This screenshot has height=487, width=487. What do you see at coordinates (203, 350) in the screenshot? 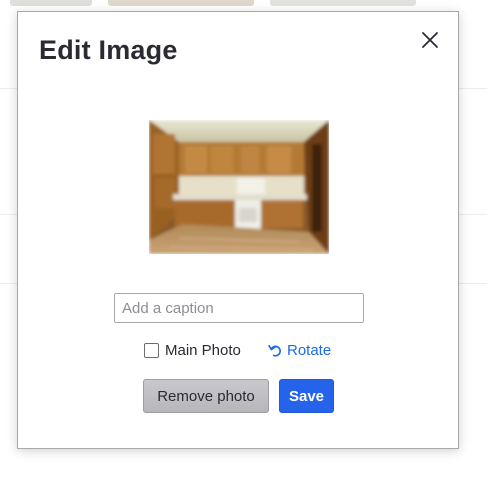
I see `main-photo-label: Main Photo` at bounding box center [203, 350].